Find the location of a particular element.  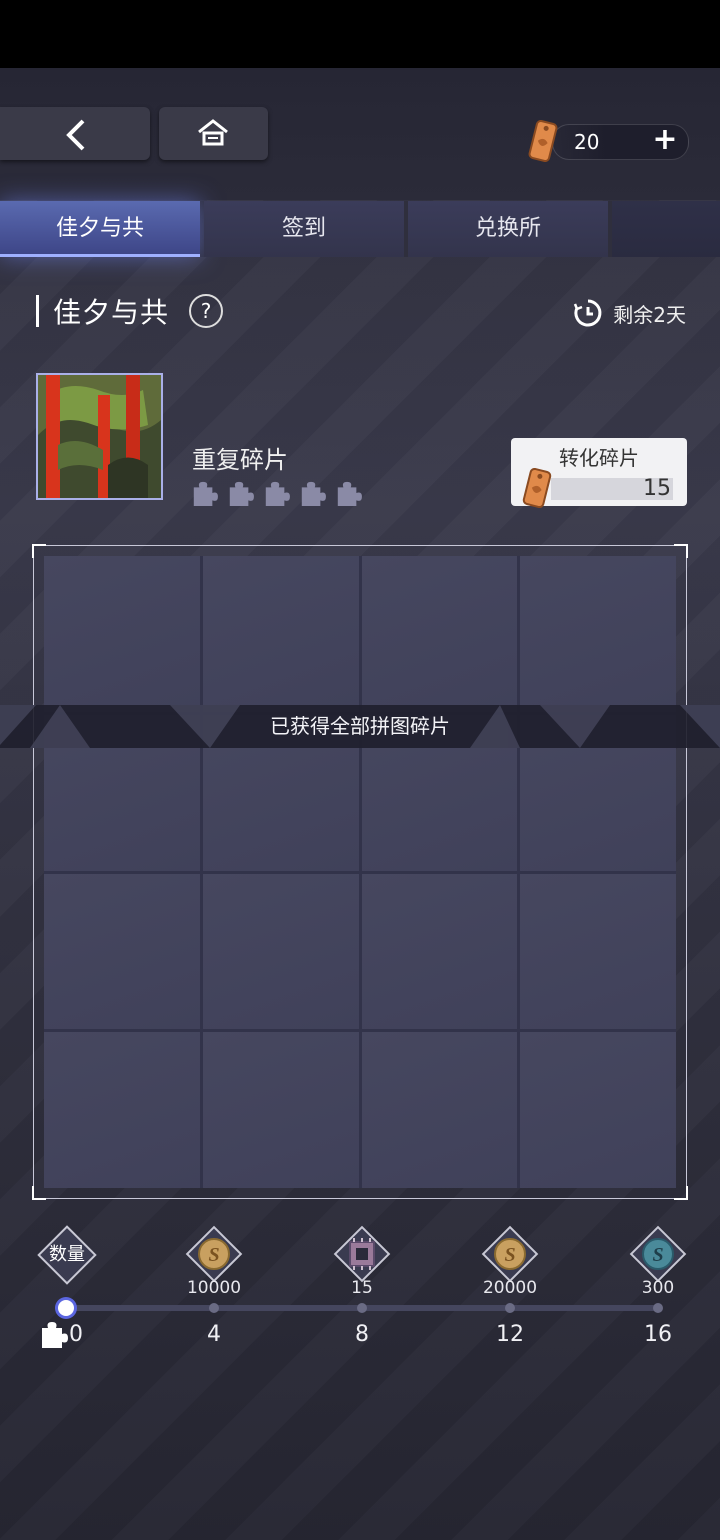

remaining-text: 剩余2天 is located at coordinates (649, 314).